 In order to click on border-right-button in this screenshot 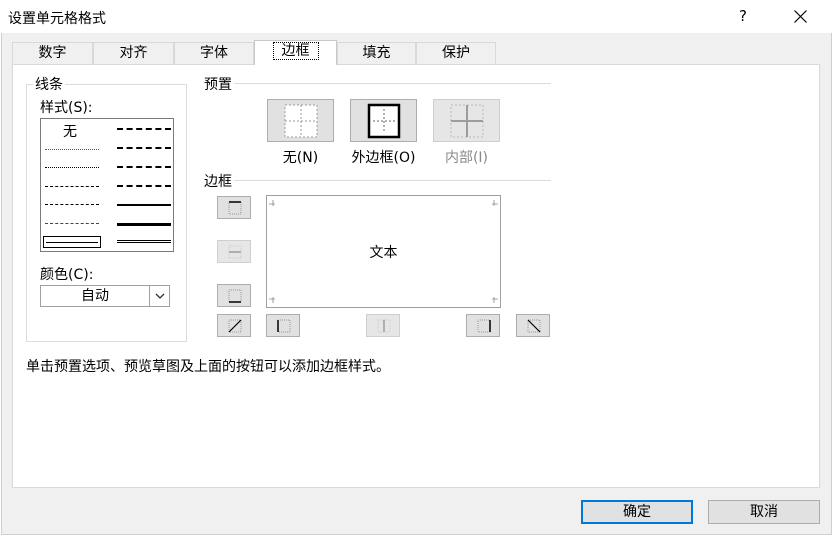, I will do `click(483, 325)`.